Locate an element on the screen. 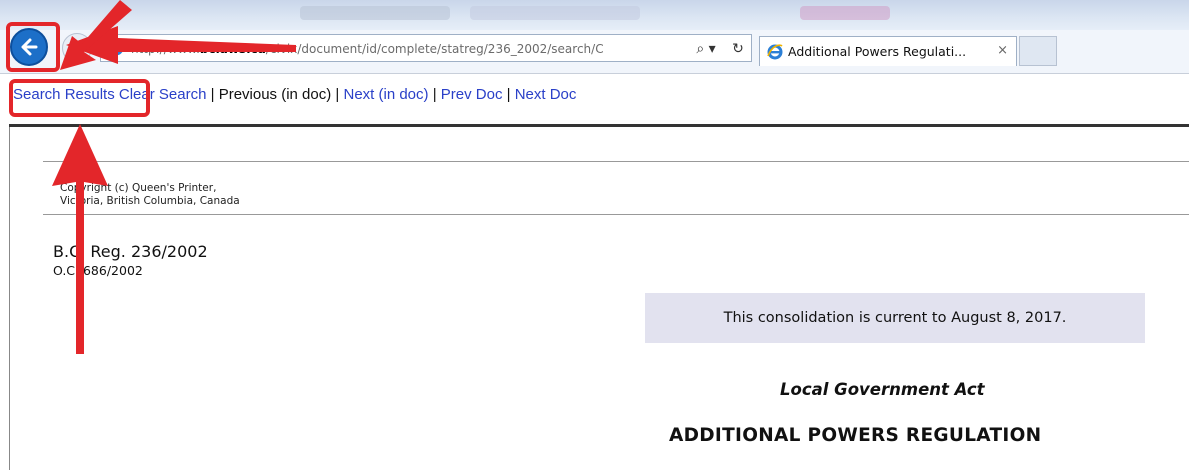 This screenshot has width=1189, height=470. back-button-highlight is located at coordinates (33, 47).